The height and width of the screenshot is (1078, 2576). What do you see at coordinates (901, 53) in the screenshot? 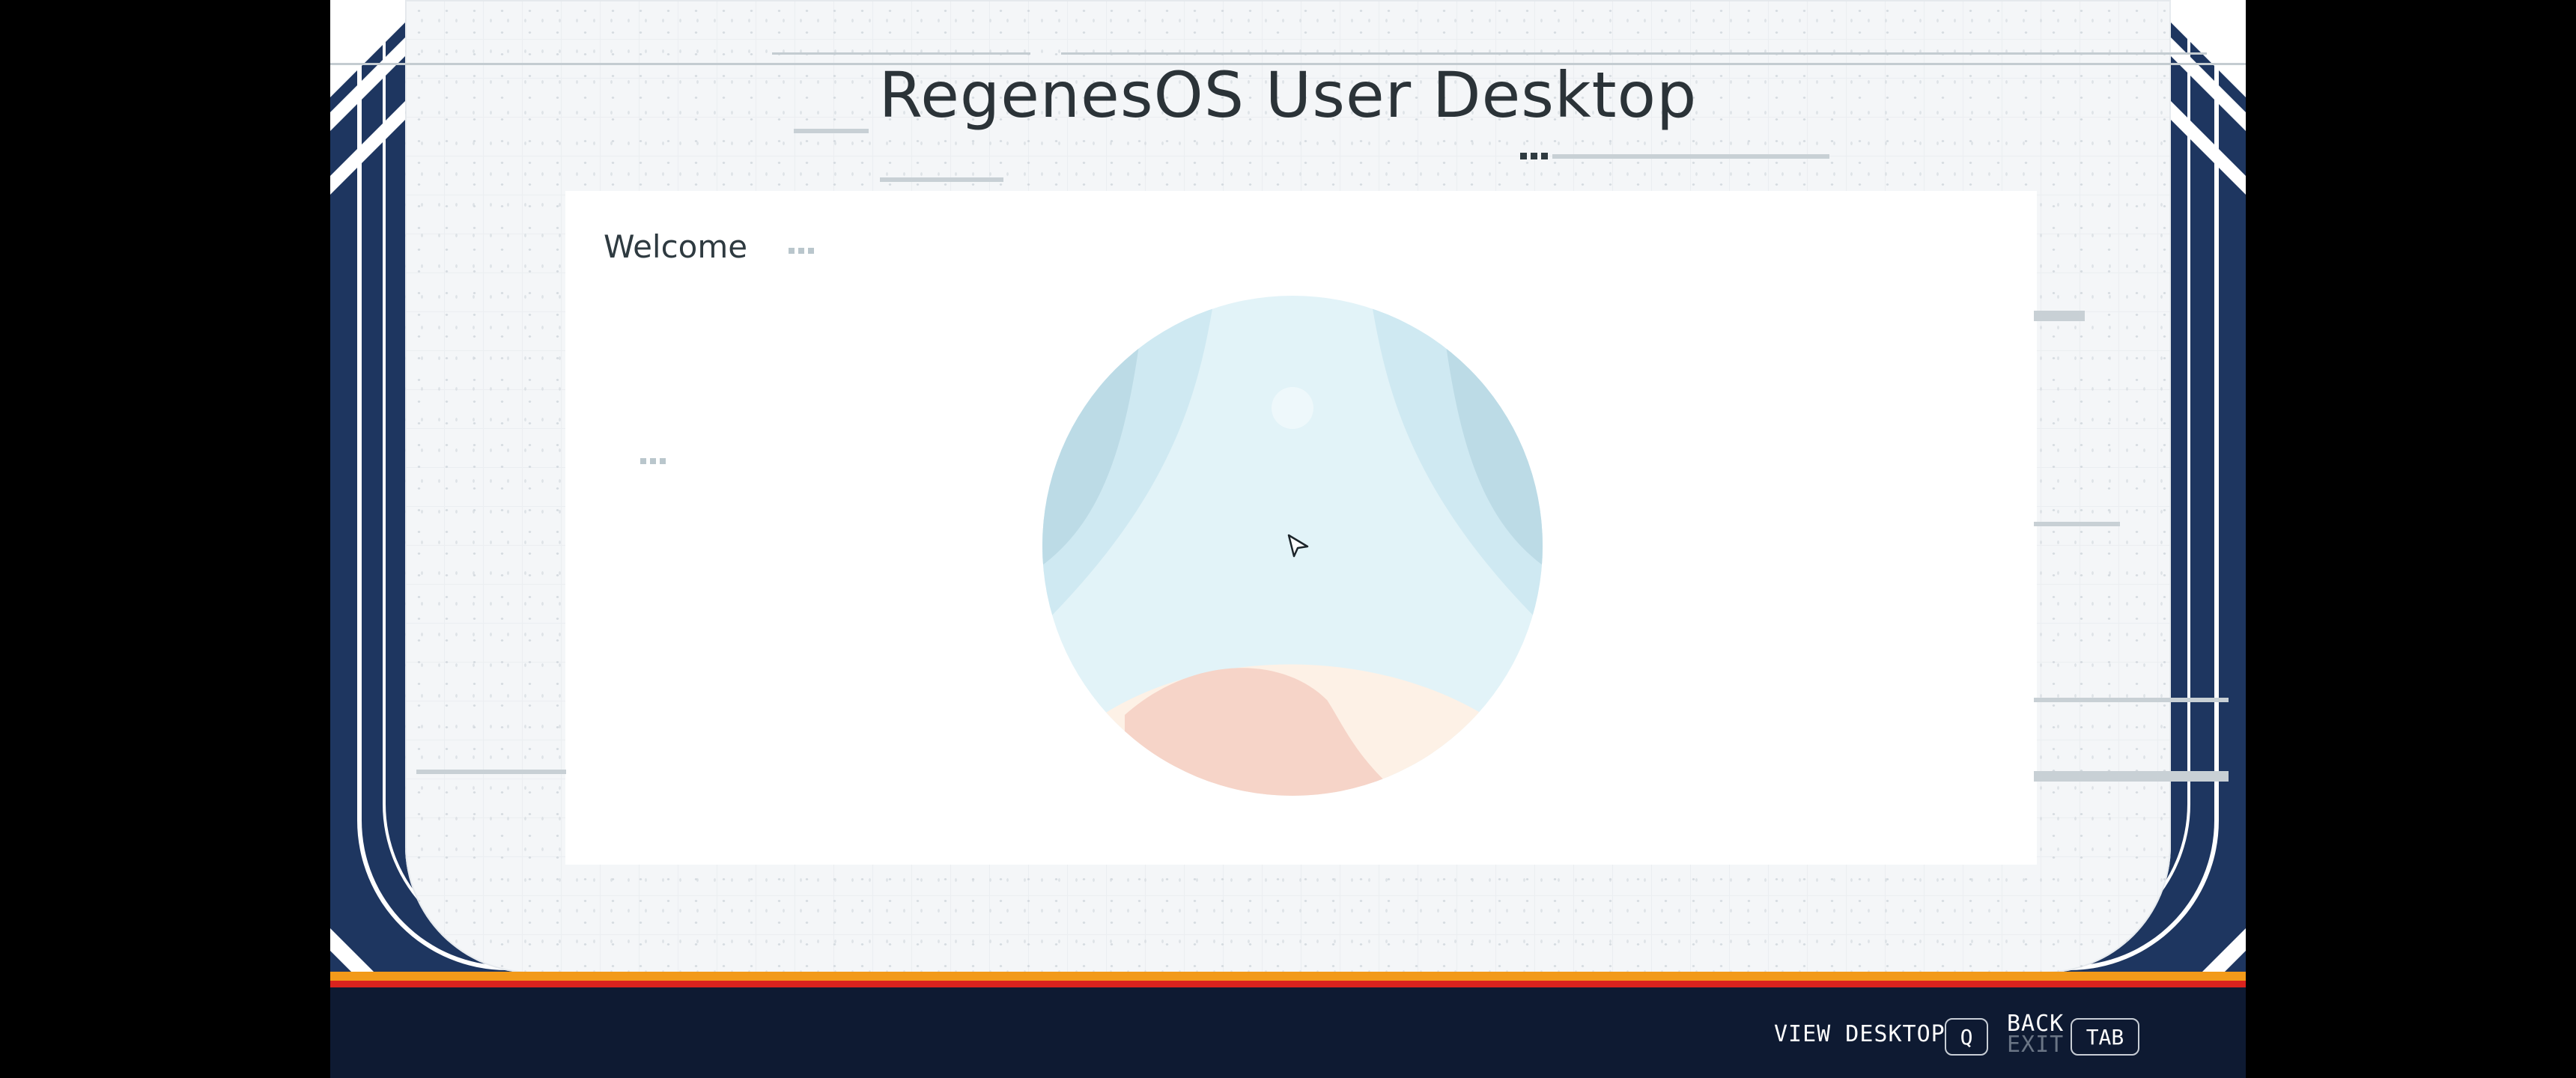
I see `header-rule-short` at bounding box center [901, 53].